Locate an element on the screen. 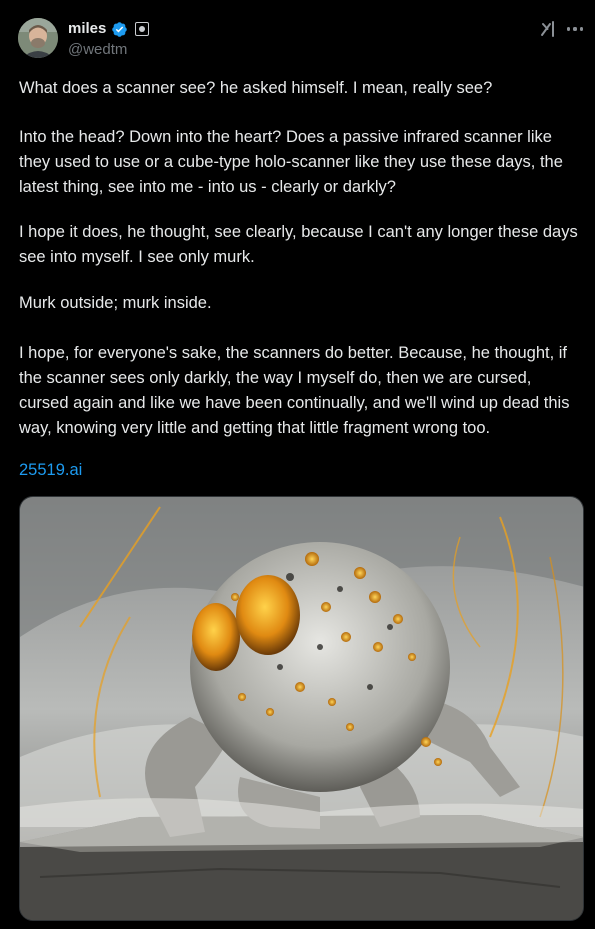 Image resolution: width=595 pixels, height=929 pixels. grok-icon is located at coordinates (549, 29).